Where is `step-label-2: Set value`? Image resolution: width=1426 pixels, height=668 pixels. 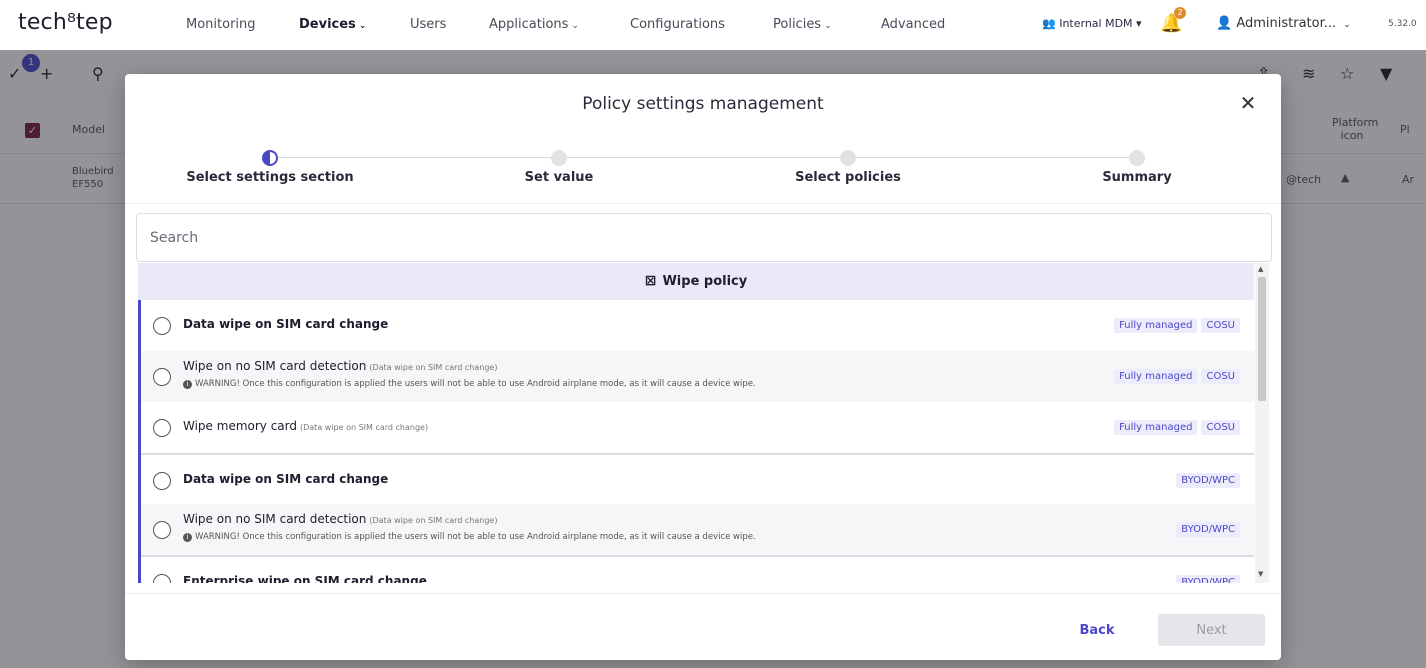
step-label-2: Set value is located at coordinates (559, 177).